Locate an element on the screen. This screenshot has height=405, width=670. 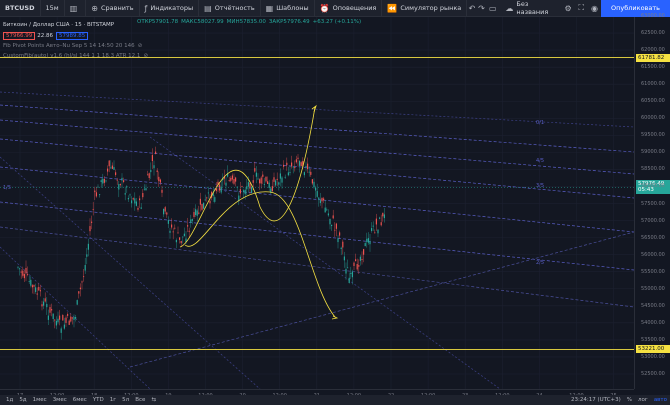
market-sim-label: Симулятор рынка is located at coordinates (431, 8).